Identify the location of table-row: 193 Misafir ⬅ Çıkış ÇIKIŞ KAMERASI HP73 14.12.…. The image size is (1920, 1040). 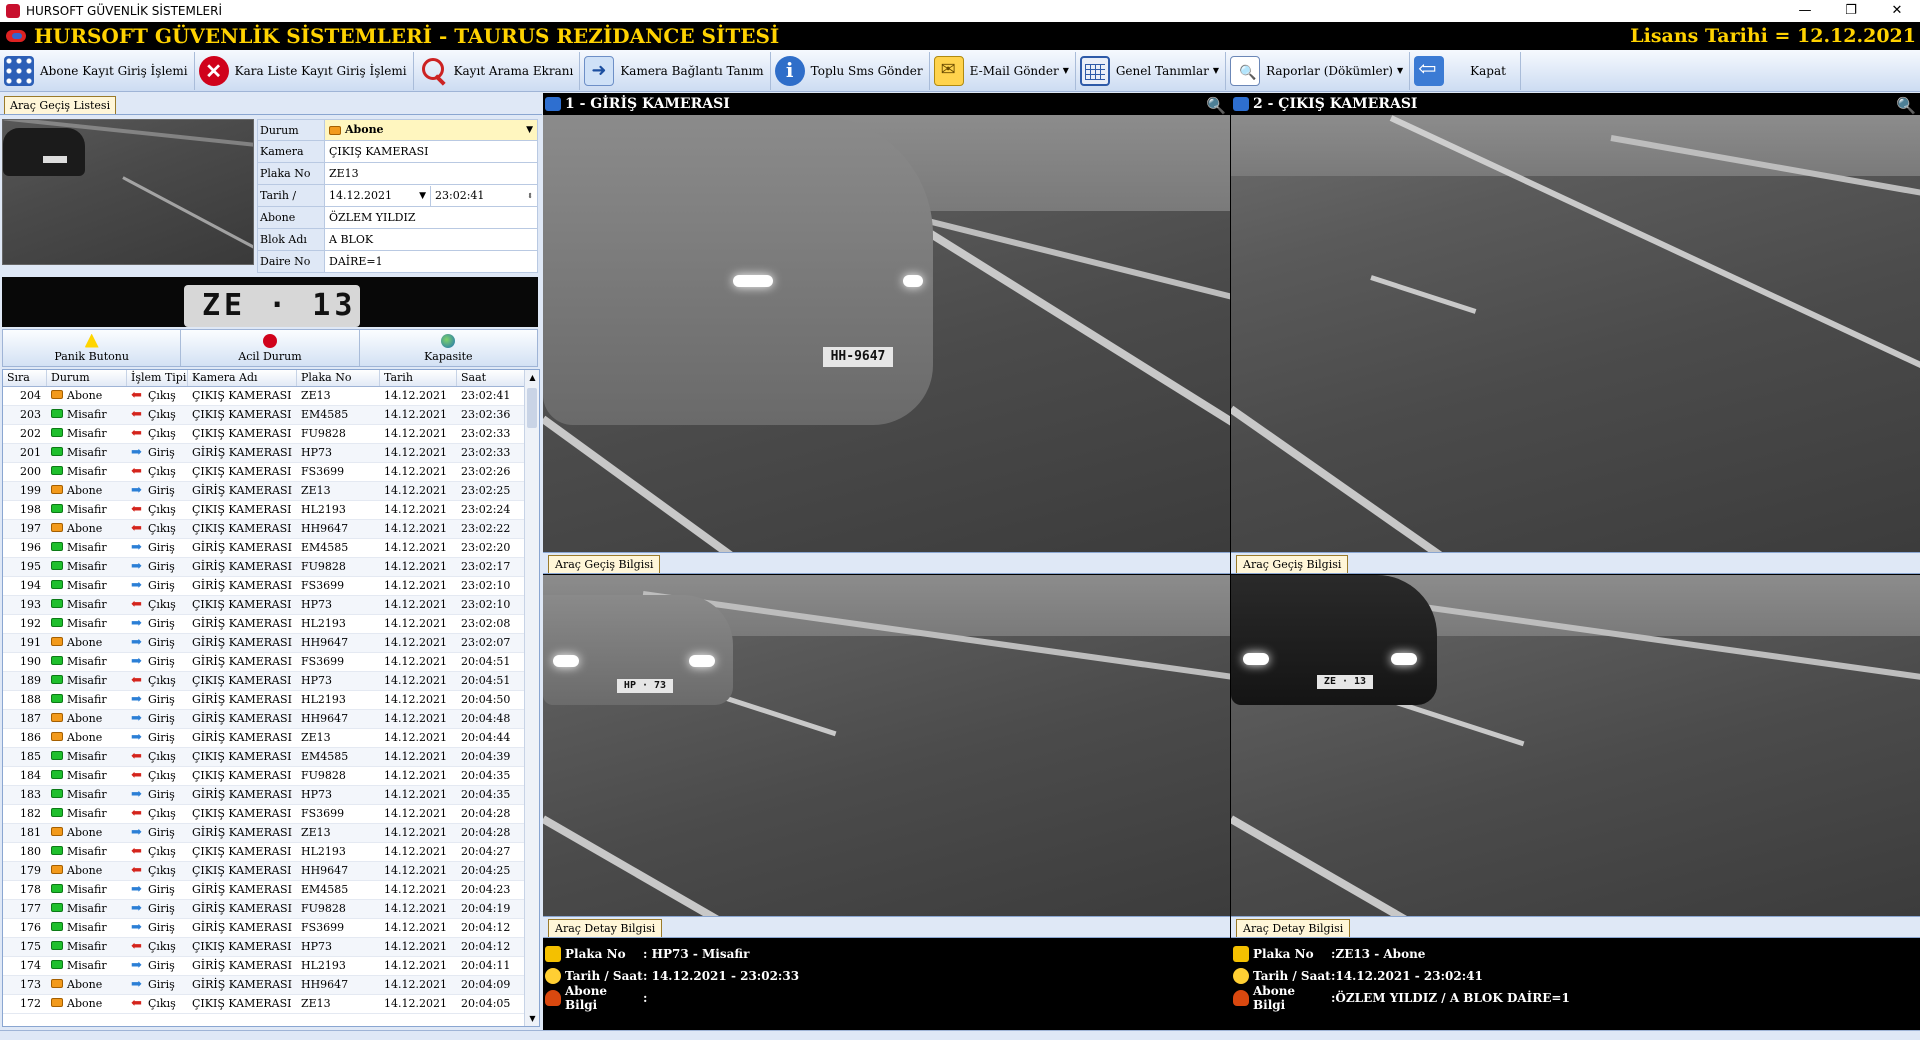
(271, 605).